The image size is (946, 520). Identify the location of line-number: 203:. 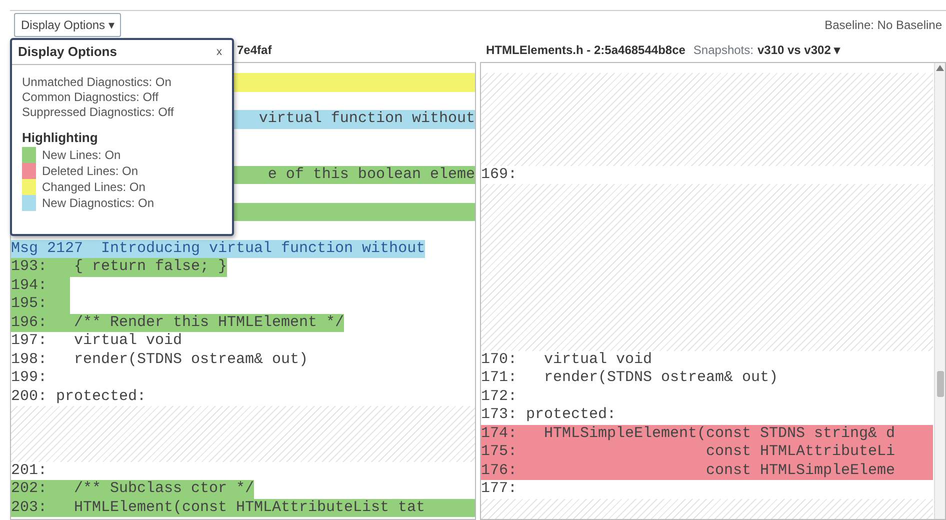
(29, 507).